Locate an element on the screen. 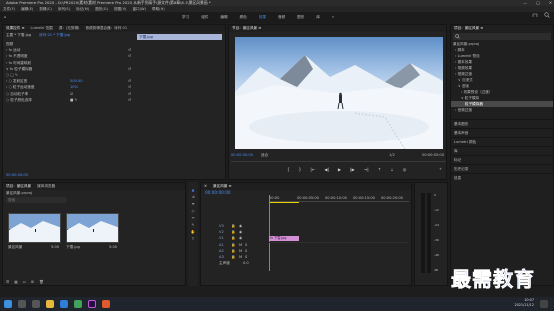  new-item-icon: ⊞ is located at coordinates (32, 282).